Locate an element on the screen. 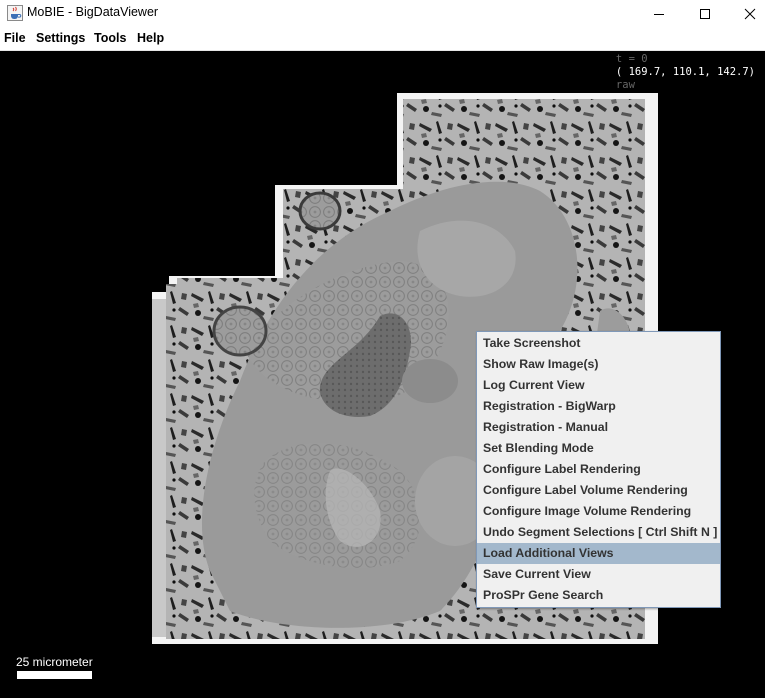  menu-show-raw-images: Show Raw Image(s) is located at coordinates (598, 364).